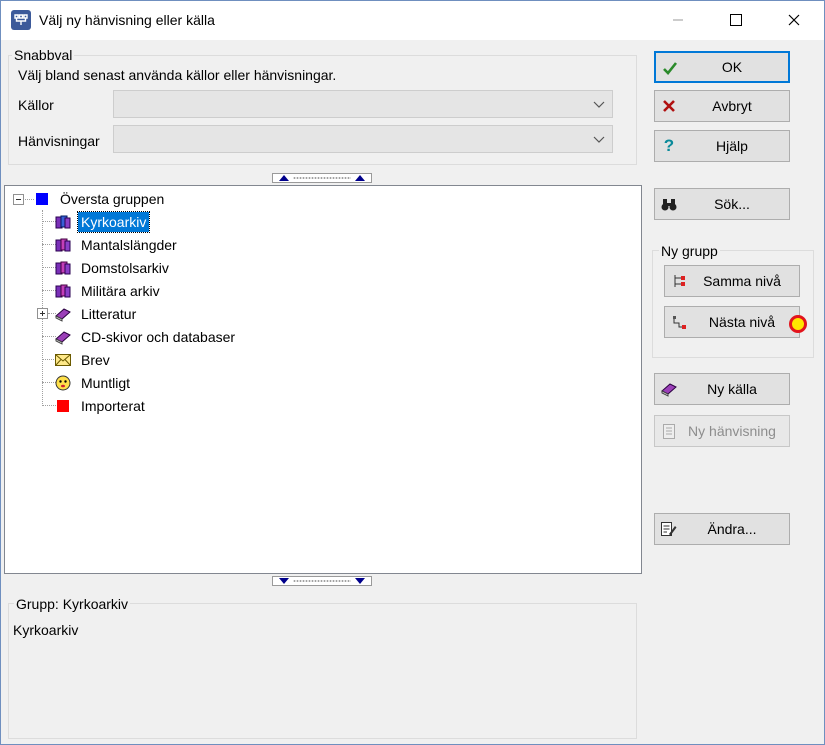 The image size is (825, 745). What do you see at coordinates (322, 581) in the screenshot?
I see `bottom-splitter-handle` at bounding box center [322, 581].